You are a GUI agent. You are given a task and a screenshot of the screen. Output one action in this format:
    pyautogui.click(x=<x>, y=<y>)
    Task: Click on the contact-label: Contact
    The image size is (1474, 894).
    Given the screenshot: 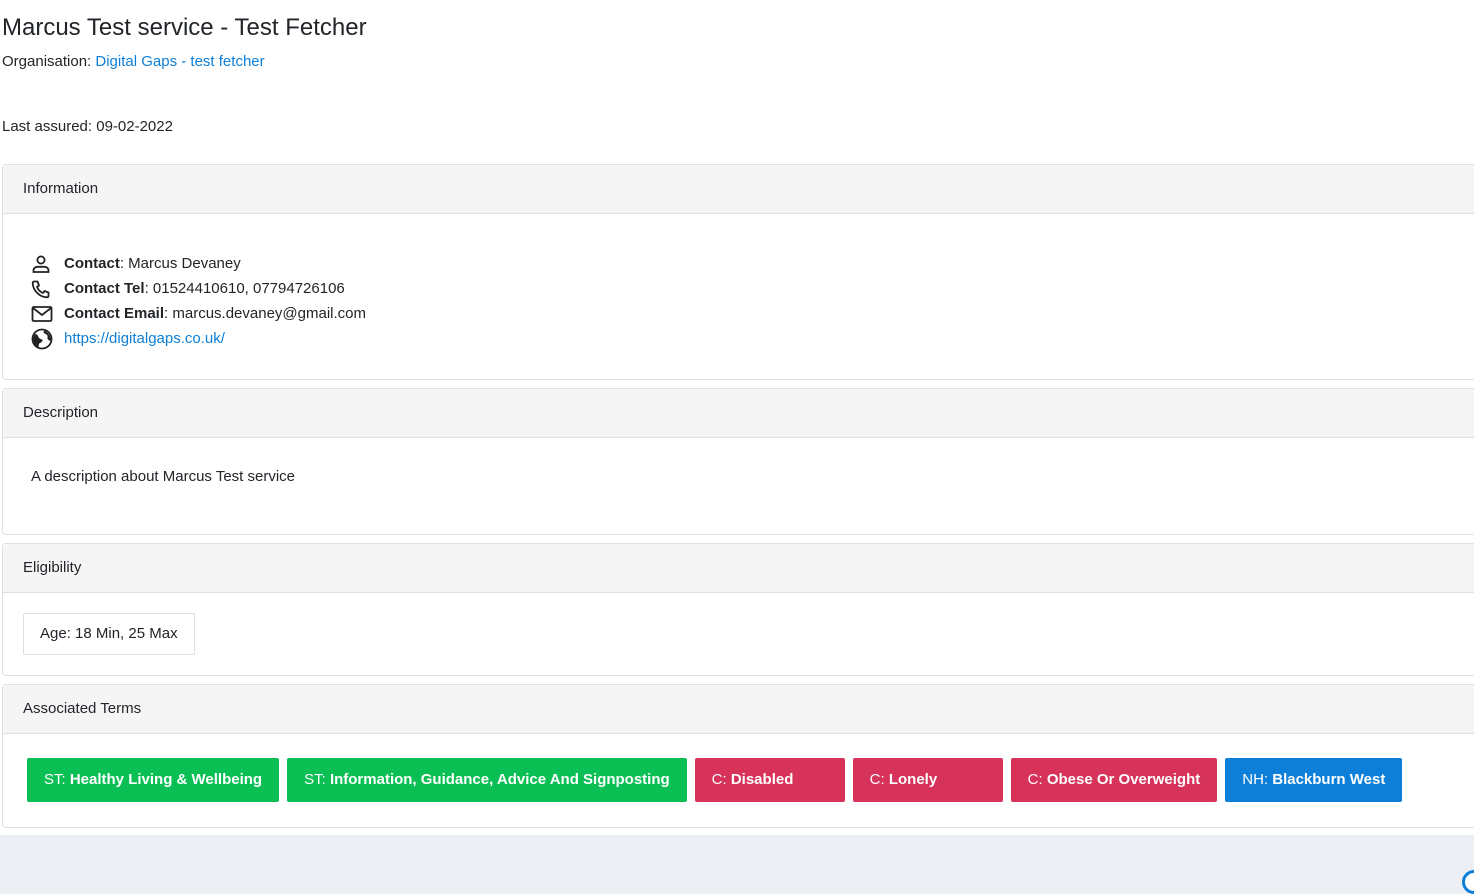 What is the action you would take?
    pyautogui.click(x=92, y=263)
    